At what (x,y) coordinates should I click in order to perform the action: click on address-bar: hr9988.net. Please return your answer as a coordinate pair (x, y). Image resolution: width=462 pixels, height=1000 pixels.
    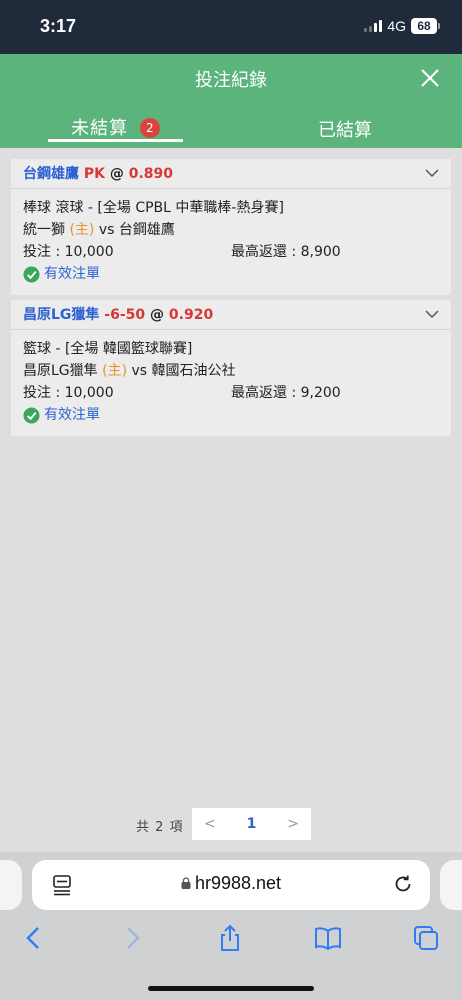
    Looking at the image, I should click on (231, 885).